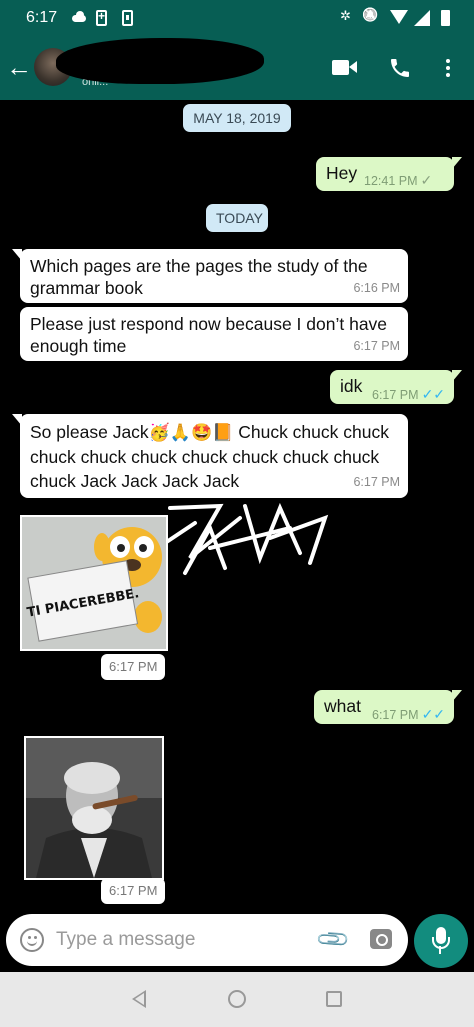 The height and width of the screenshot is (1027, 474). Describe the element at coordinates (346, 68) in the screenshot. I see `video-call-icon` at that location.